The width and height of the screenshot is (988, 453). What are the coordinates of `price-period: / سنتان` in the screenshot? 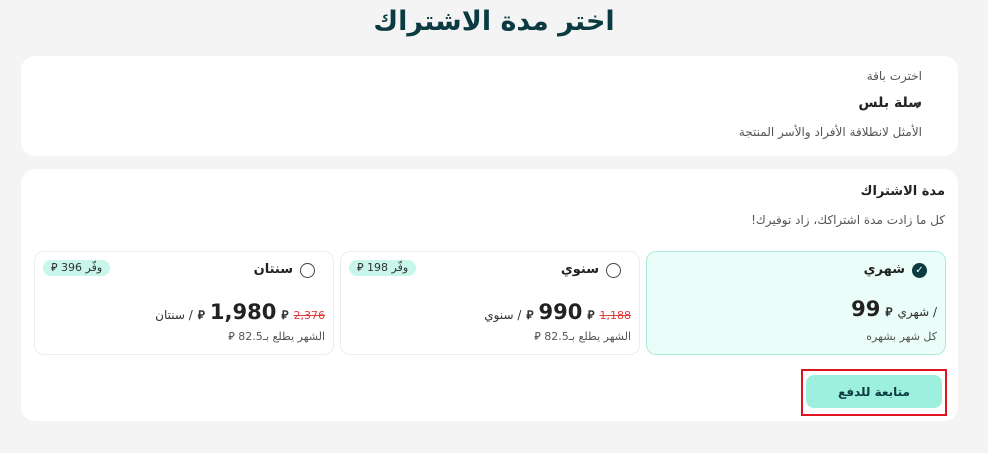 It's located at (174, 315).